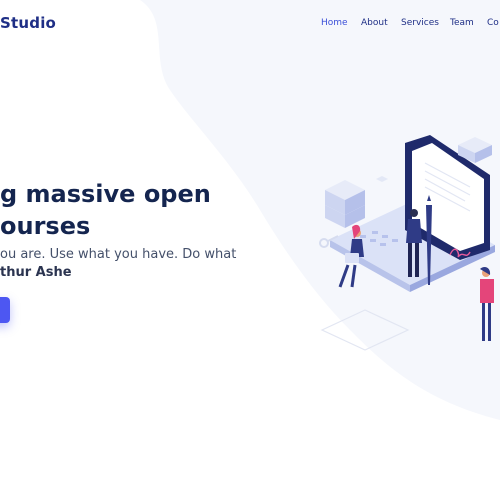  I want to click on hero-title-line-2: ourses, so click(45, 226).